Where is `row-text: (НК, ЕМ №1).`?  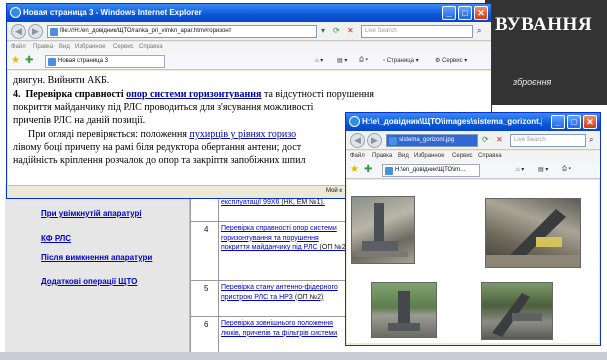
row-text: (НК, ЕМ №1). is located at coordinates (302, 202).